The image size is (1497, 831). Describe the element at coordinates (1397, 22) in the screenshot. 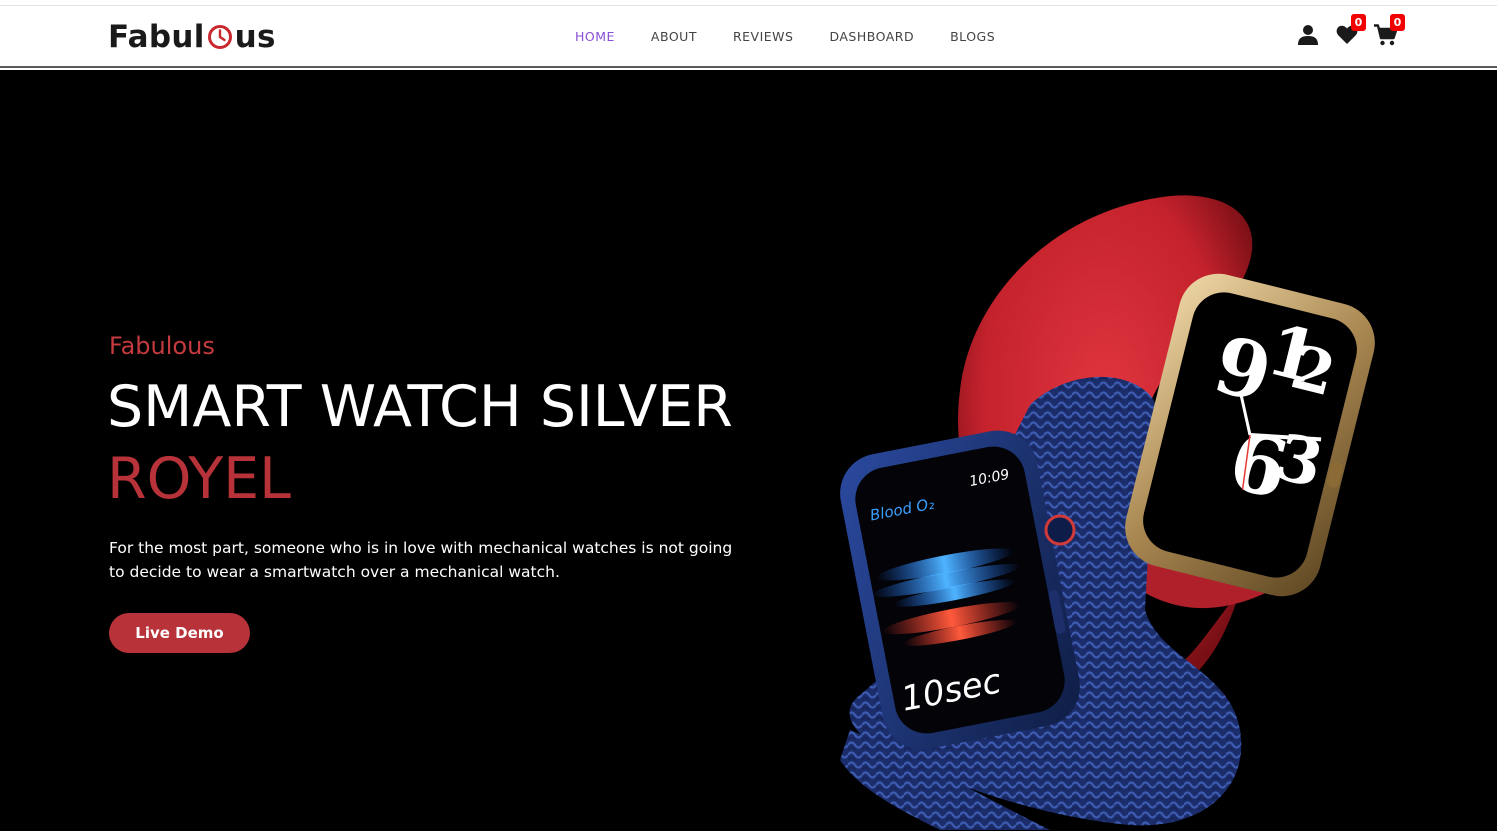

I see `cart-count-badge: 0` at that location.